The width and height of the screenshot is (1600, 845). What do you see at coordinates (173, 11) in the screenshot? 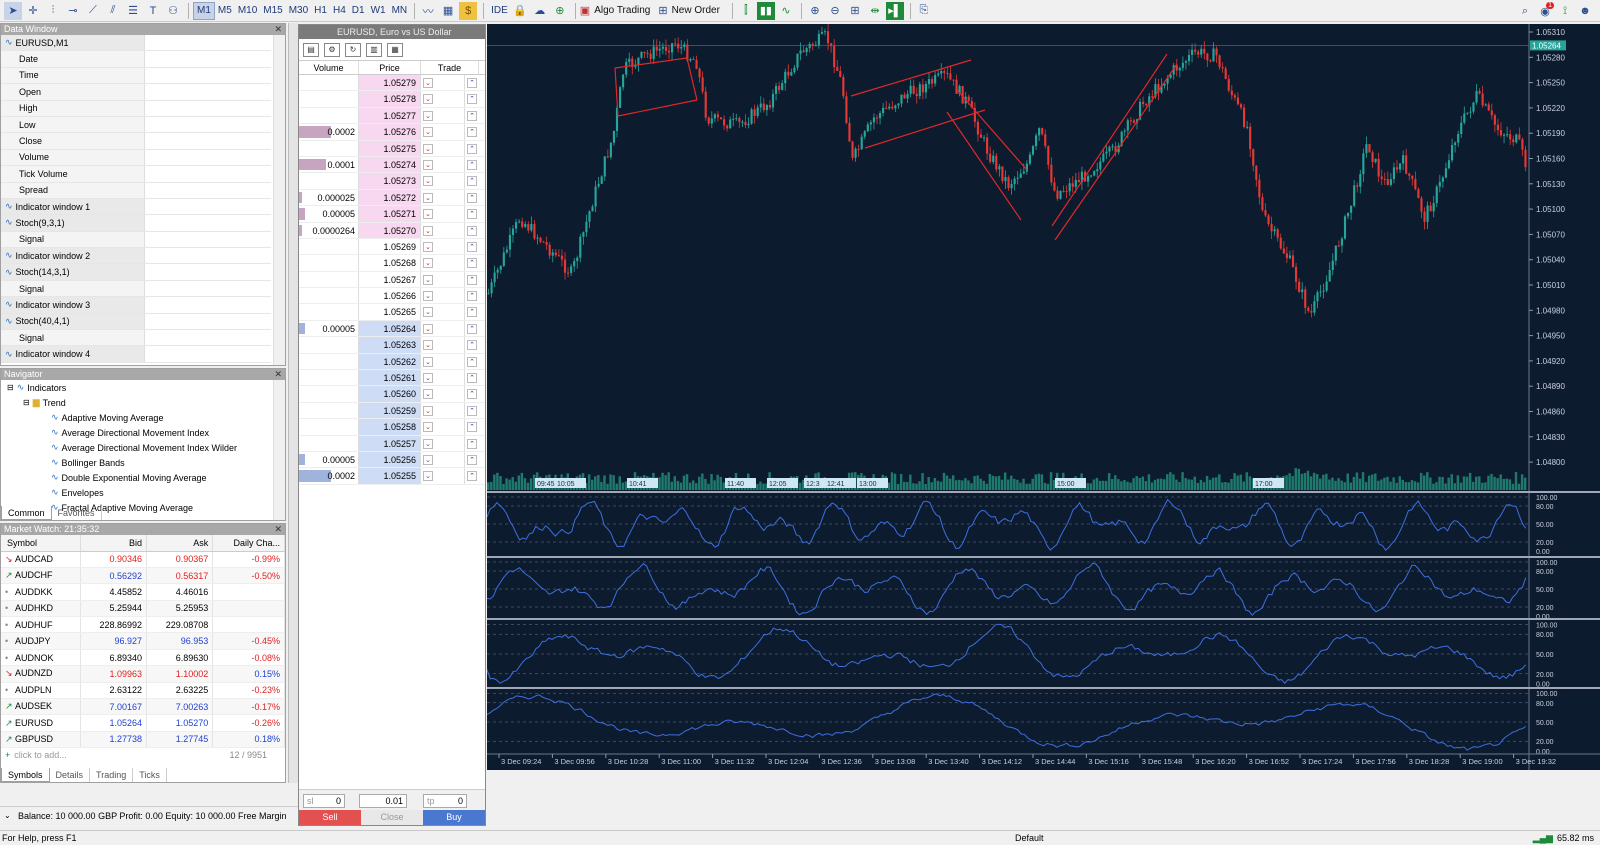
I see `shapes-icon: ⚇` at bounding box center [173, 11].